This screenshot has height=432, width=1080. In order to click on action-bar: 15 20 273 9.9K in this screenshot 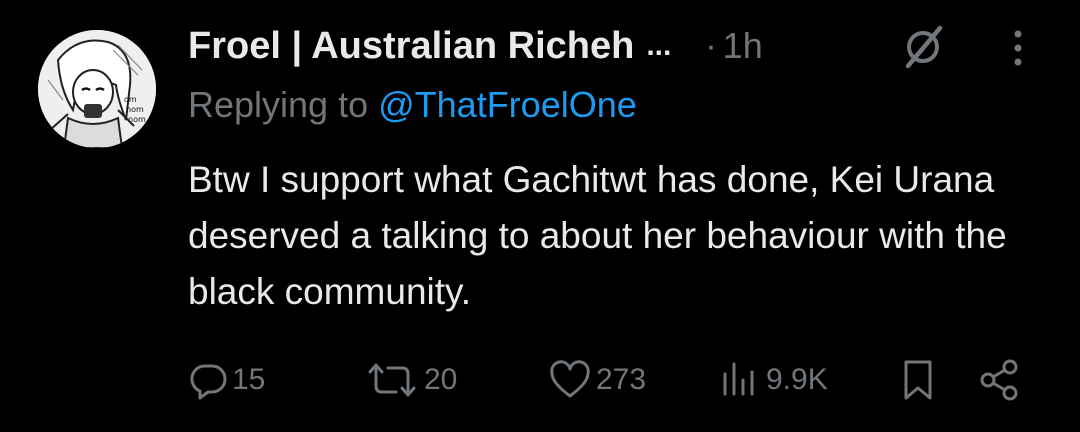, I will do `click(618, 380)`.